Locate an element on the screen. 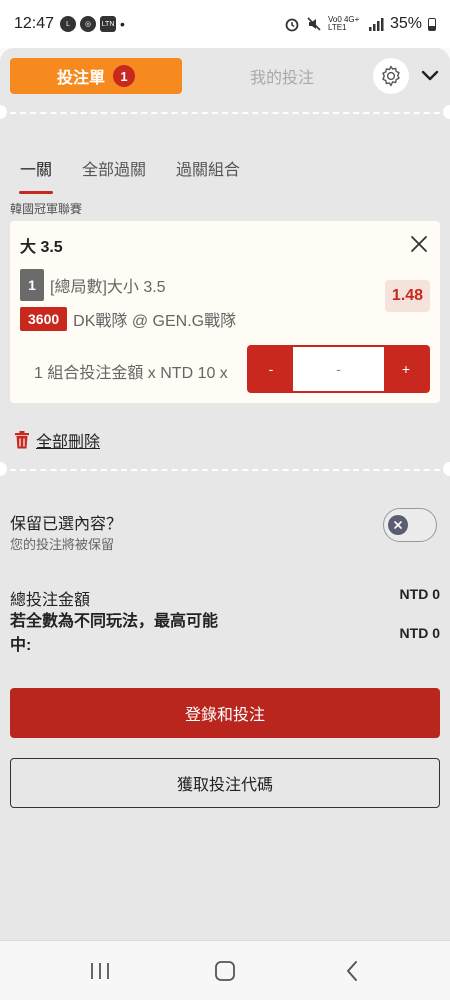  bet-type-tabs: 一關 全部過關 過關組合 is located at coordinates (129, 175).